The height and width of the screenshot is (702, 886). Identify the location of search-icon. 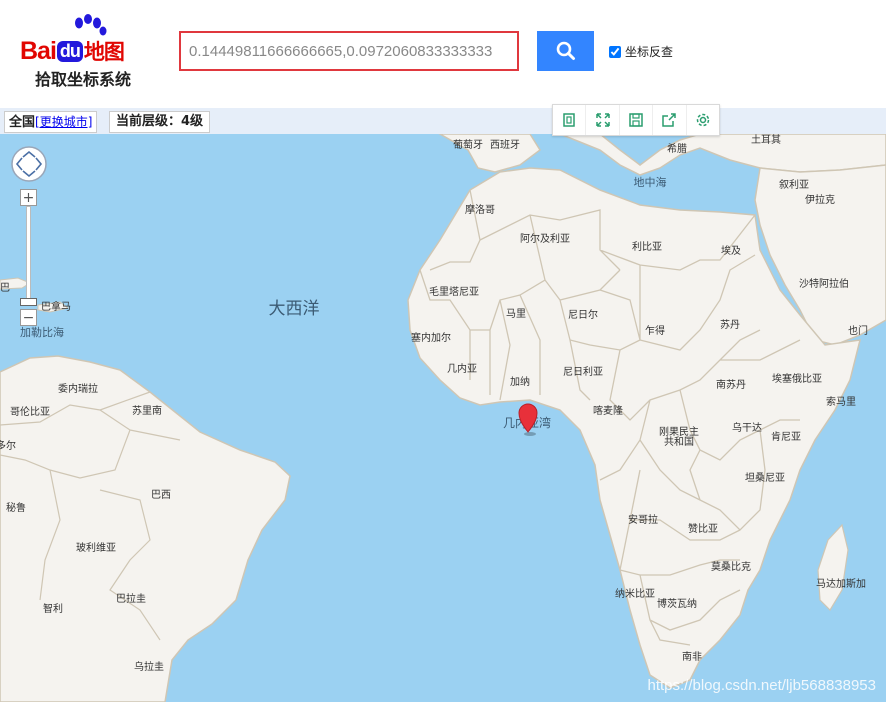
(565, 50).